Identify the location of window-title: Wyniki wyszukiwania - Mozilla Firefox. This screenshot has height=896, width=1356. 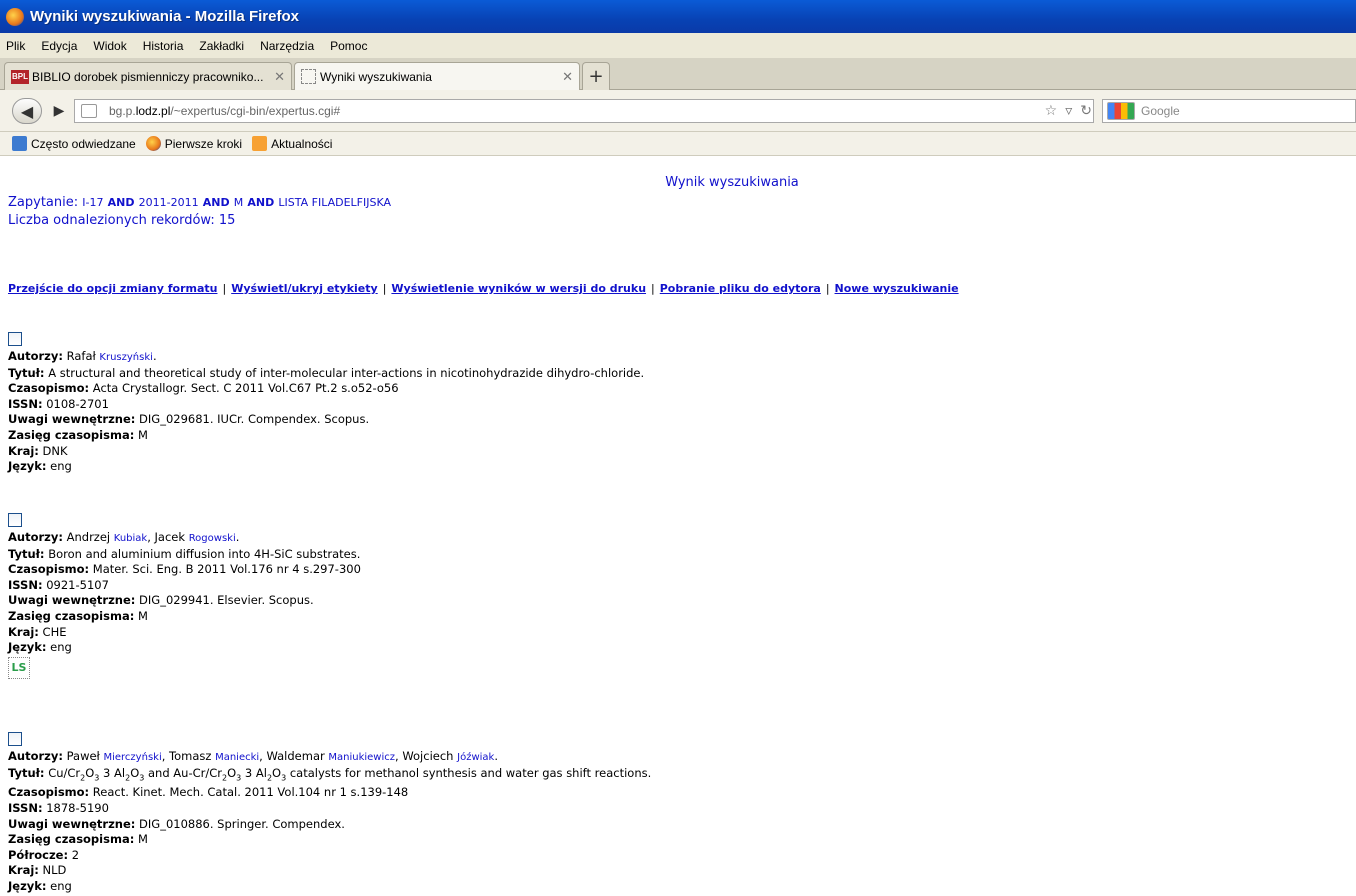
(164, 16).